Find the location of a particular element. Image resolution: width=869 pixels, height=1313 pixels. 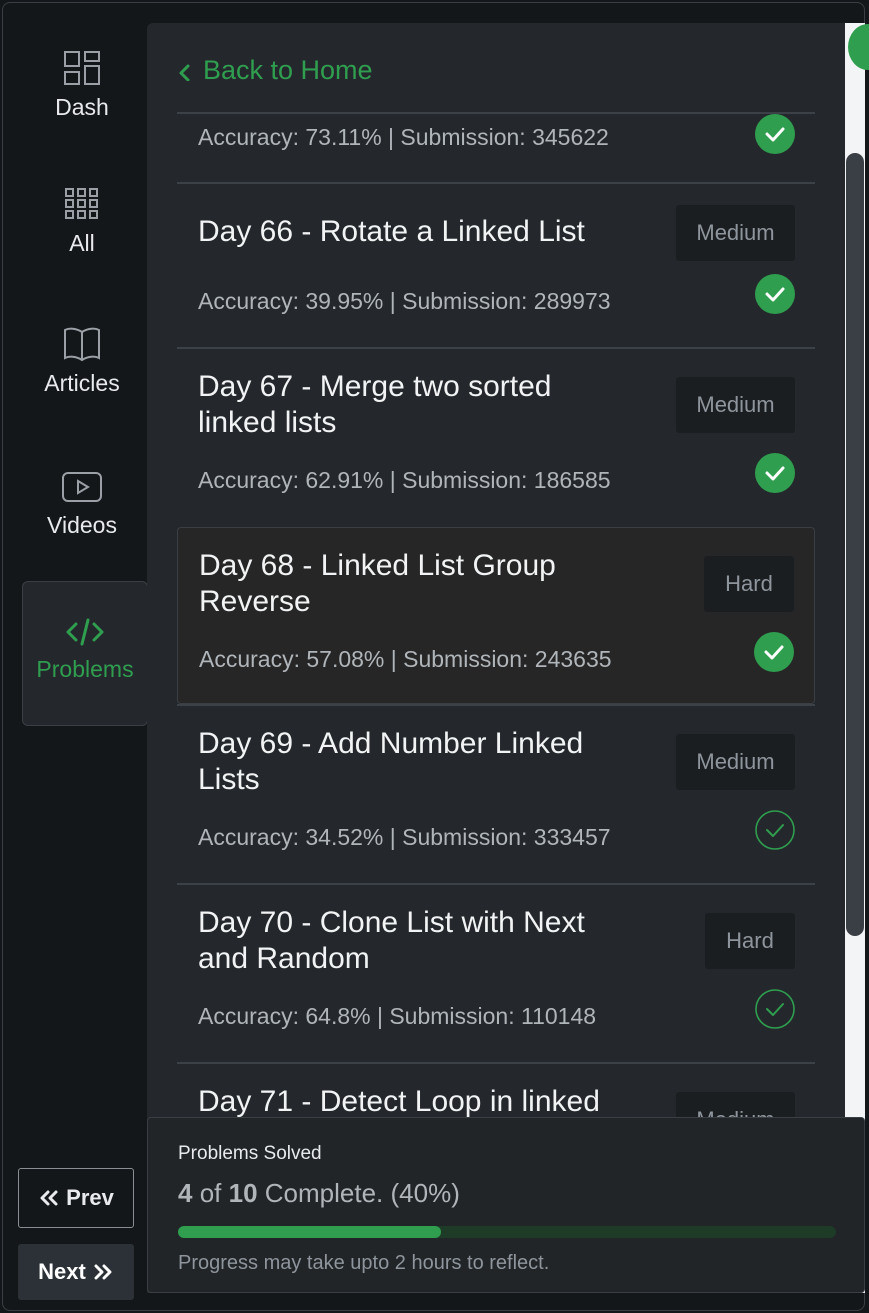

nav-articles: Articles is located at coordinates (82, 381).